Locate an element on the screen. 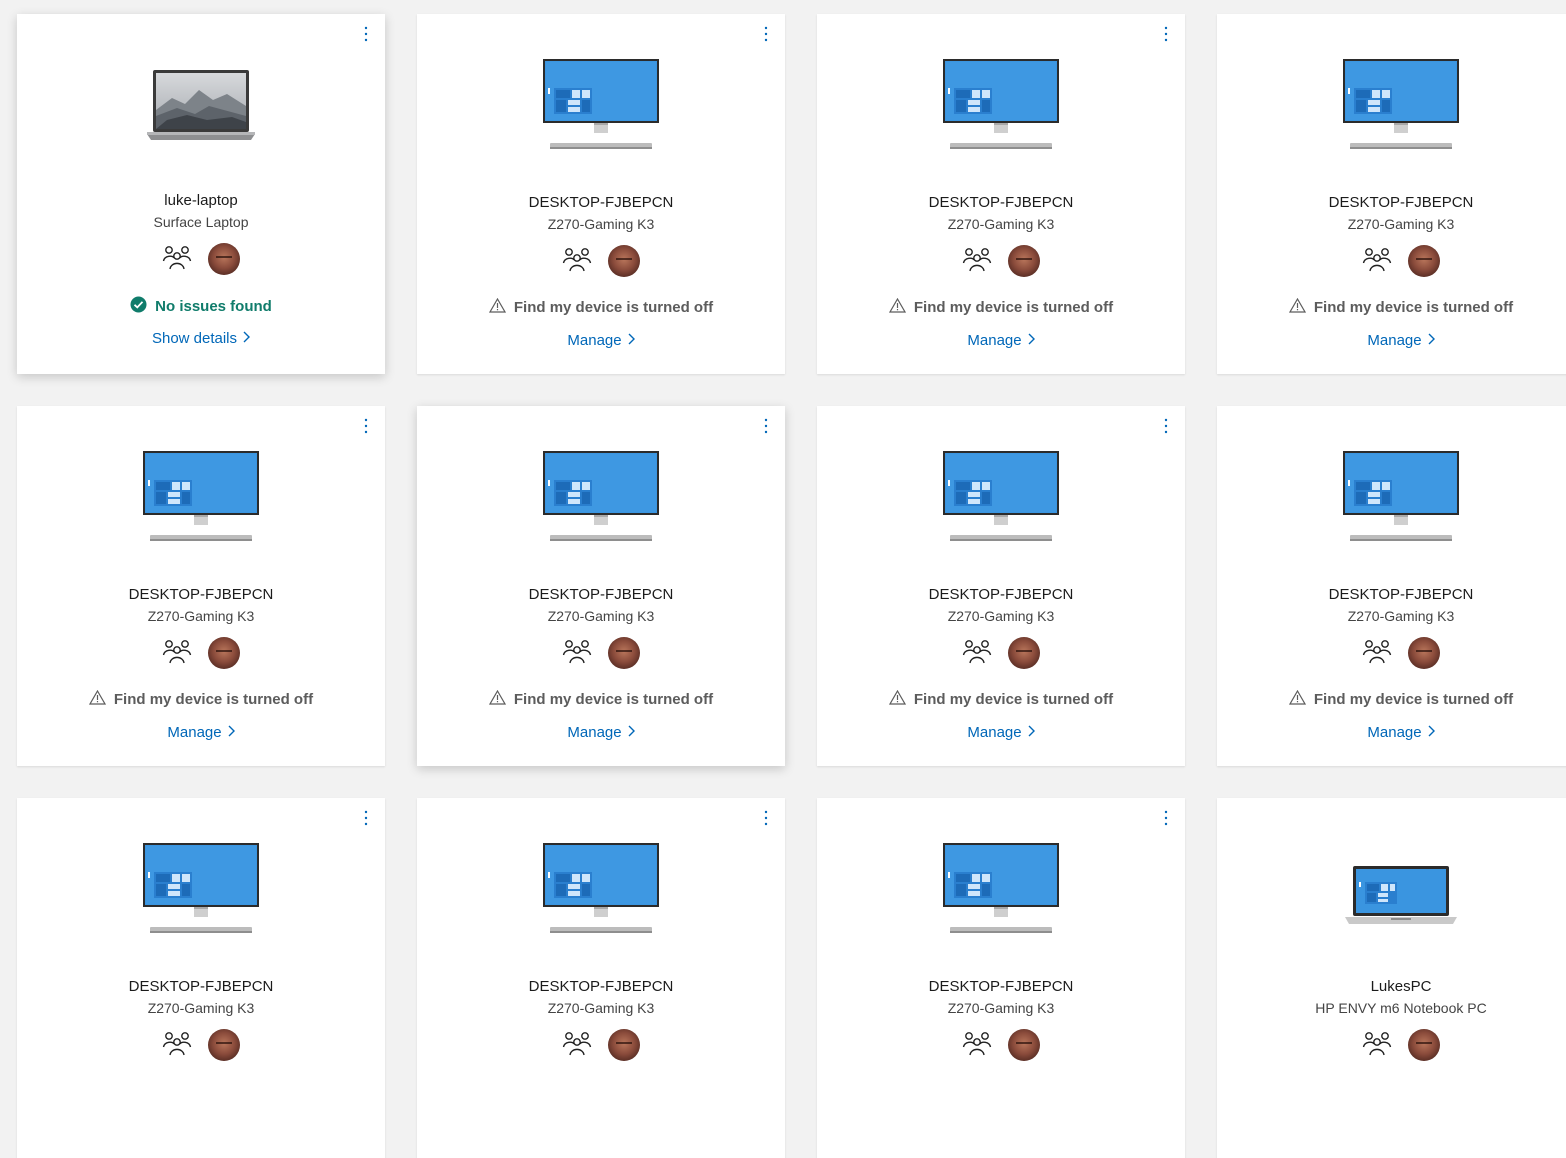 Image resolution: width=1566 pixels, height=1158 pixels. check-circle-icon is located at coordinates (138, 306).